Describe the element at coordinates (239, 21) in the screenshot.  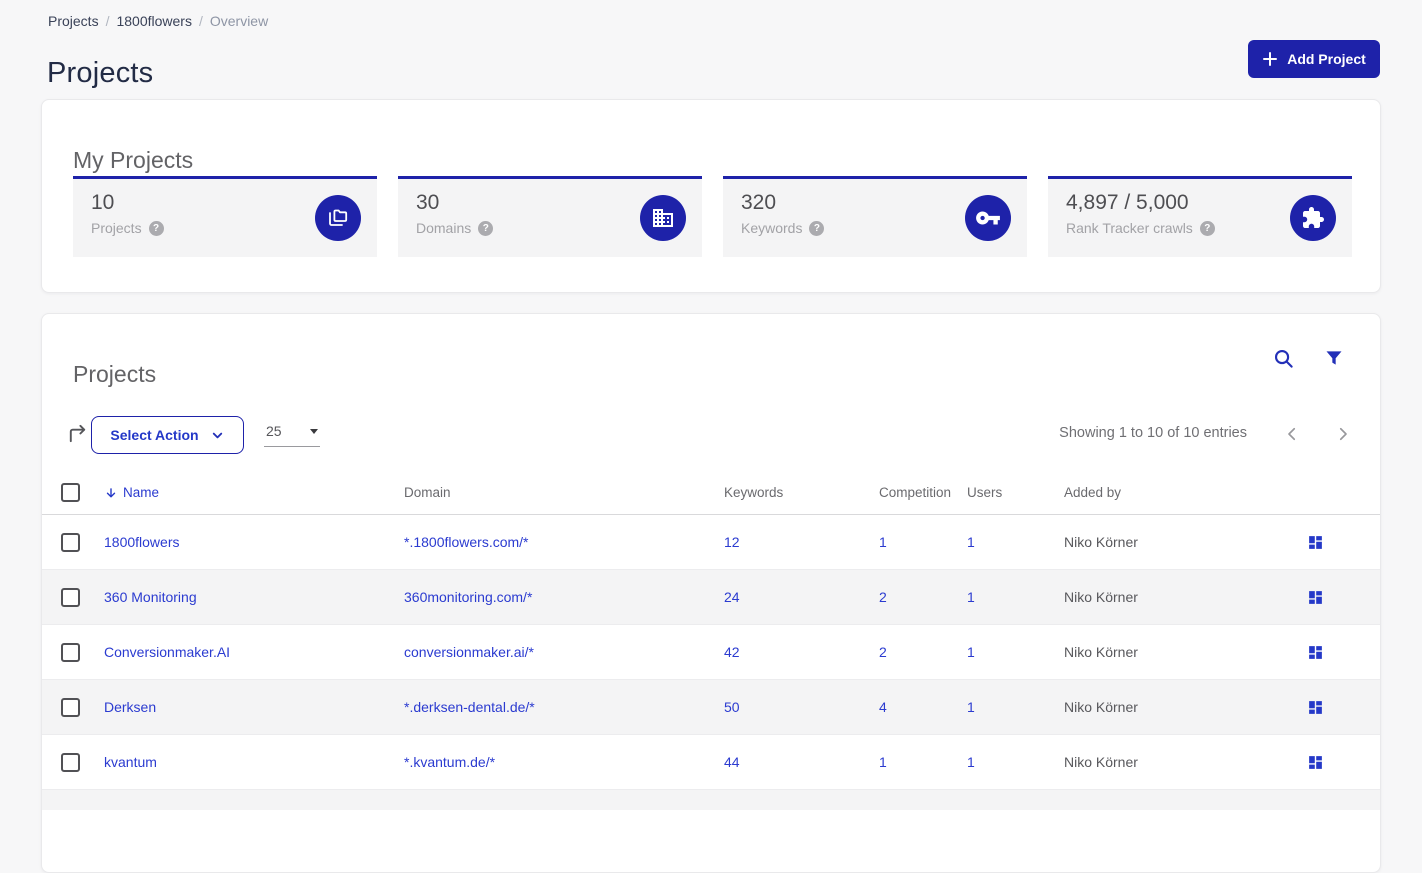
I see `breadcrumb-item-overview: Overview` at that location.